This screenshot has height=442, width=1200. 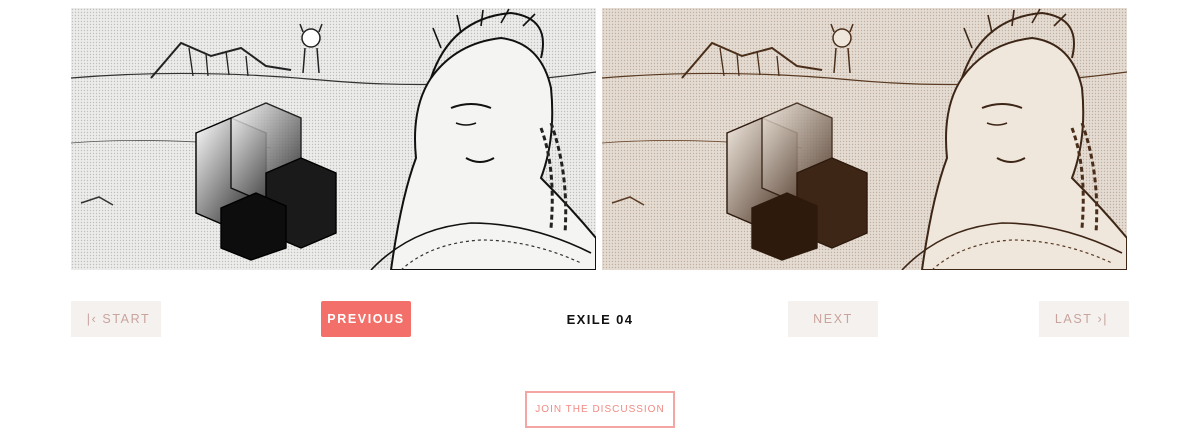 I want to click on last-label: LAST, so click(x=1073, y=319).